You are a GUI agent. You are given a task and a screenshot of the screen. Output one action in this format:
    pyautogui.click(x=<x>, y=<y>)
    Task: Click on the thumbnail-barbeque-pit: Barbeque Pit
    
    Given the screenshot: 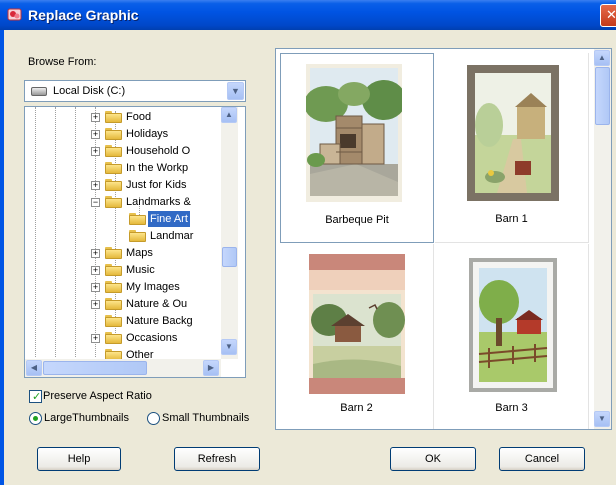 What is the action you would take?
    pyautogui.click(x=357, y=148)
    